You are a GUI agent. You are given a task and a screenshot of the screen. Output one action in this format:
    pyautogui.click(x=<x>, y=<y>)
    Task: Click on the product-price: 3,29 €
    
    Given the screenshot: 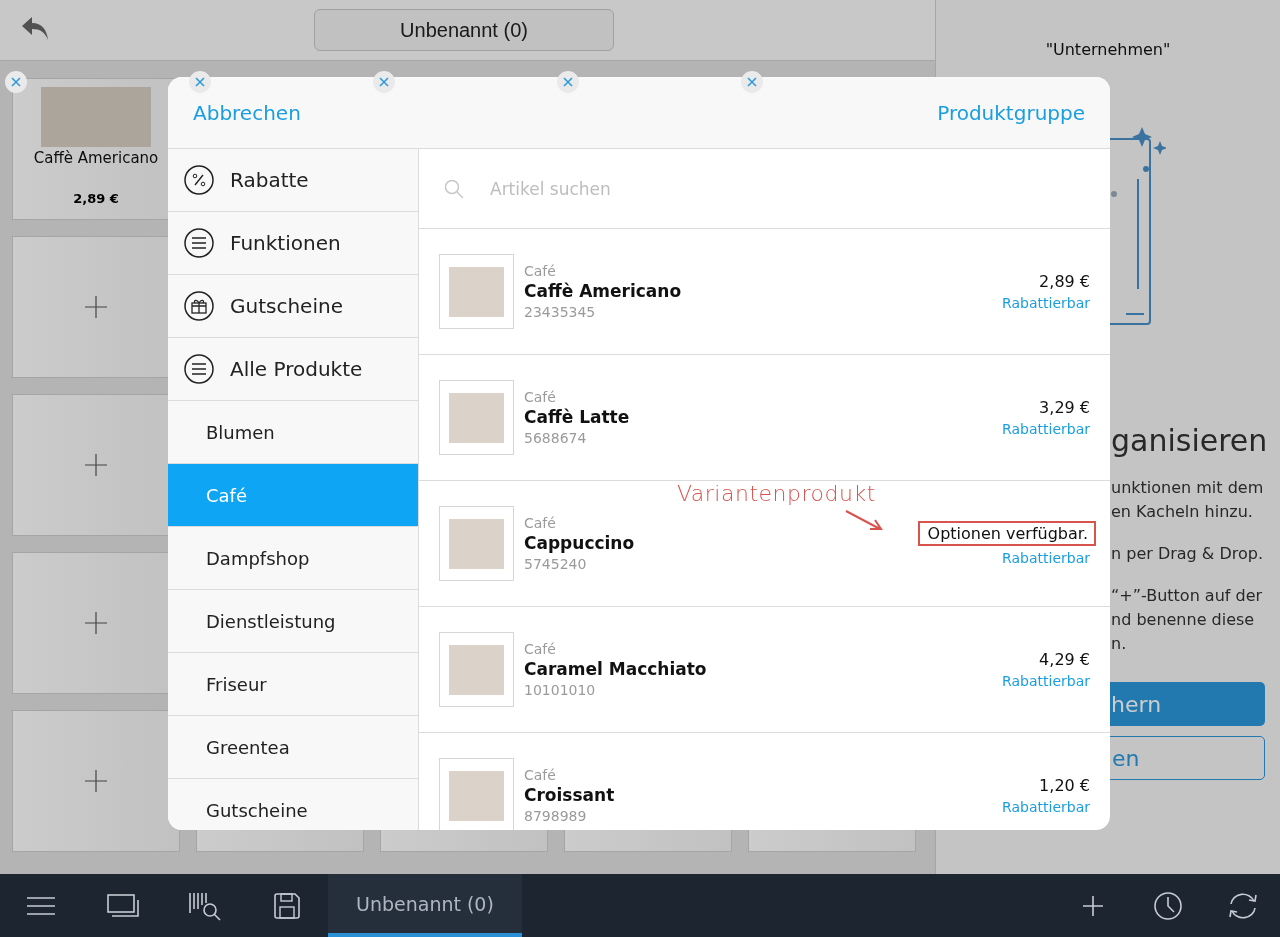 What is the action you would take?
    pyautogui.click(x=1064, y=407)
    